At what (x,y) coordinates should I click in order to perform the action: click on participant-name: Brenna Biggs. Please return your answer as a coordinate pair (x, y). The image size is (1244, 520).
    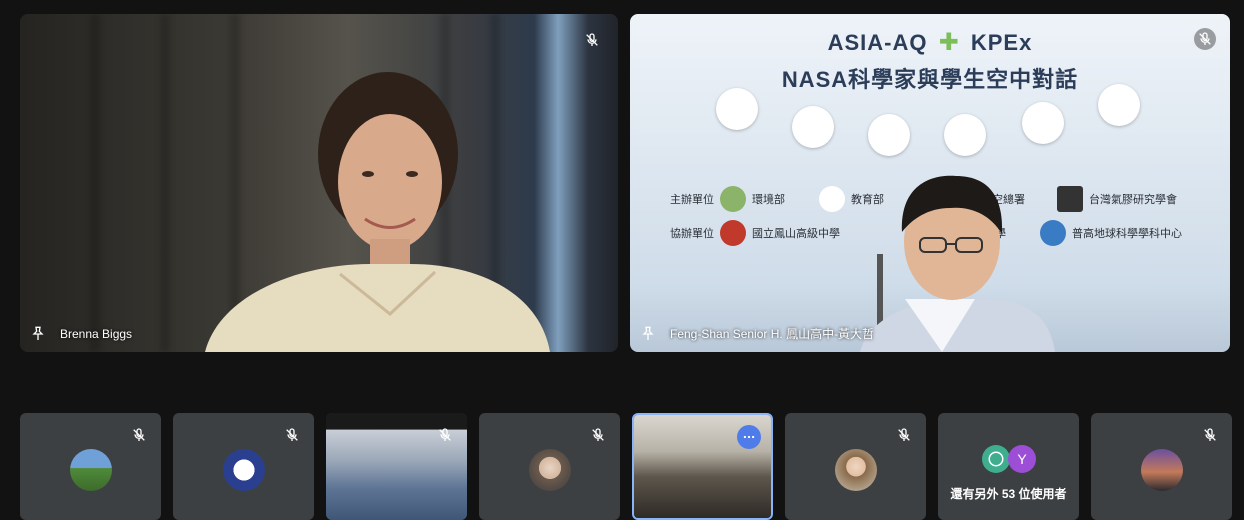
    Looking at the image, I should click on (96, 334).